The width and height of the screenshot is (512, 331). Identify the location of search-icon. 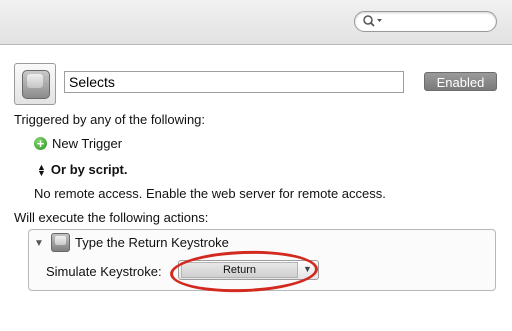
(373, 21).